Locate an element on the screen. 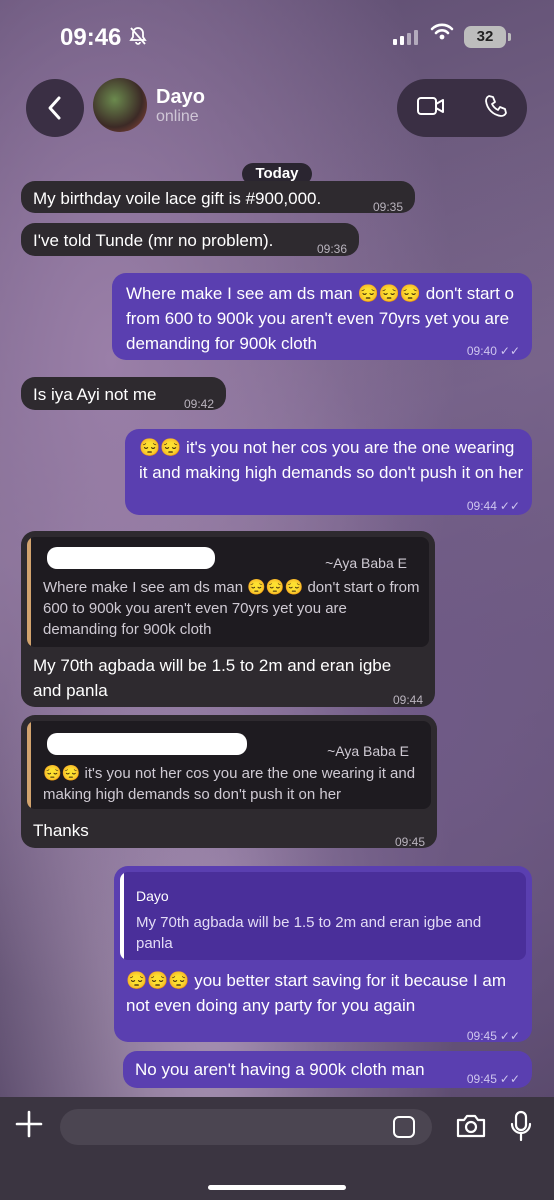 Image resolution: width=554 pixels, height=1200 pixels. message-time: 09:45 is located at coordinates (409, 842).